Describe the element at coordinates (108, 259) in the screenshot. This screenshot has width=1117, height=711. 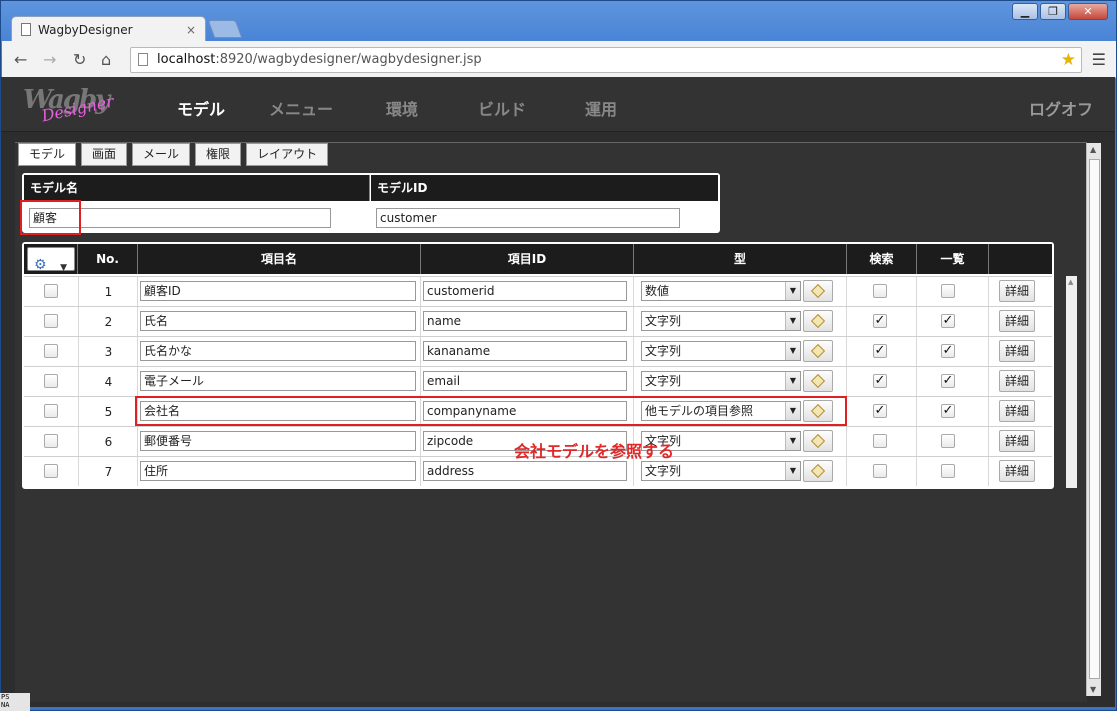
I see `column-header-no: No.` at that location.